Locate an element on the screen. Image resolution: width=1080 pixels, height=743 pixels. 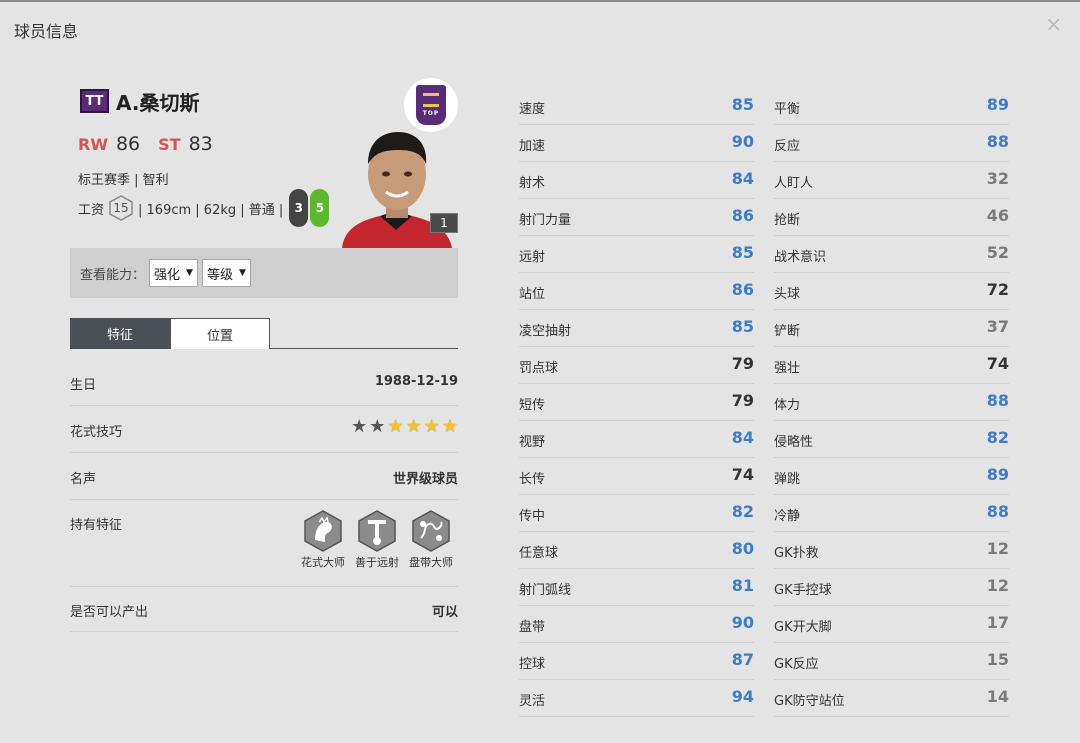
tab-traits: 特征 is located at coordinates (120, 333).